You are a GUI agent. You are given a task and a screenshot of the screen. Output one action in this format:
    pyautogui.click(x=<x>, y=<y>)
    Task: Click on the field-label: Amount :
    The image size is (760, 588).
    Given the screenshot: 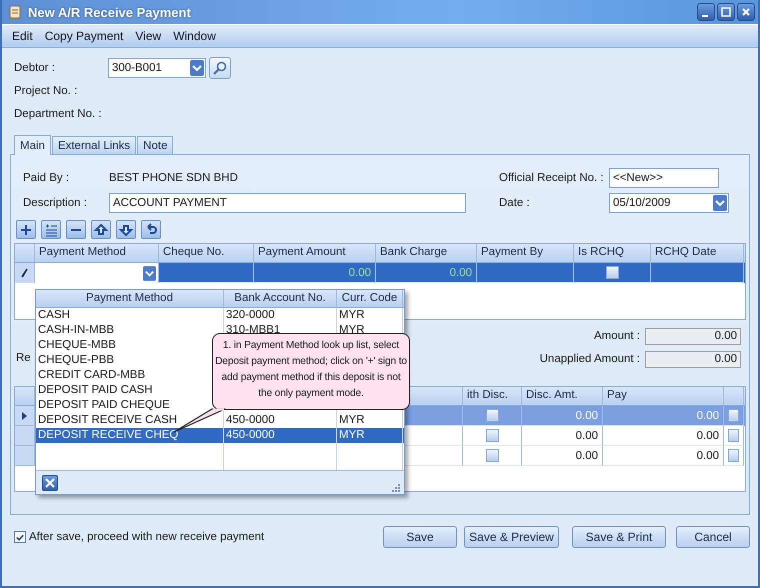 What is the action you would take?
    pyautogui.click(x=617, y=336)
    